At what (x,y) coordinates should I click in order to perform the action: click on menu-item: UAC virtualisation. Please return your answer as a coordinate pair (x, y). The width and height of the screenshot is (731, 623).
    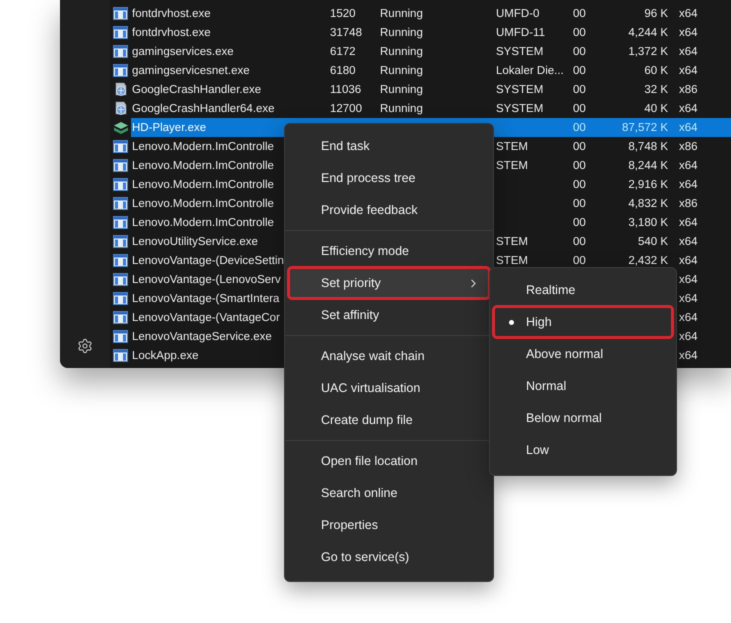
    Looking at the image, I should click on (389, 388).